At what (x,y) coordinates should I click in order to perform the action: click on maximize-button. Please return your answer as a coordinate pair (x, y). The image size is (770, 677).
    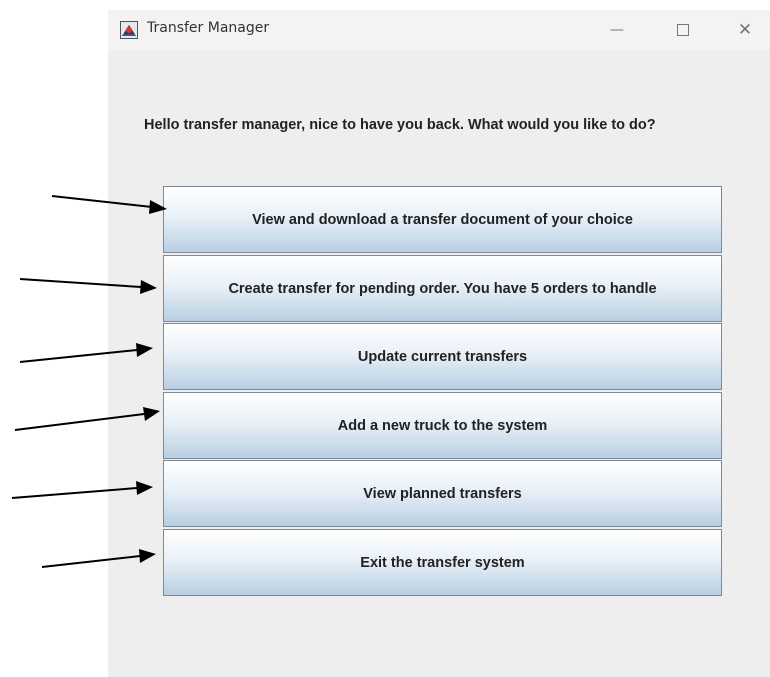
    Looking at the image, I should click on (683, 30).